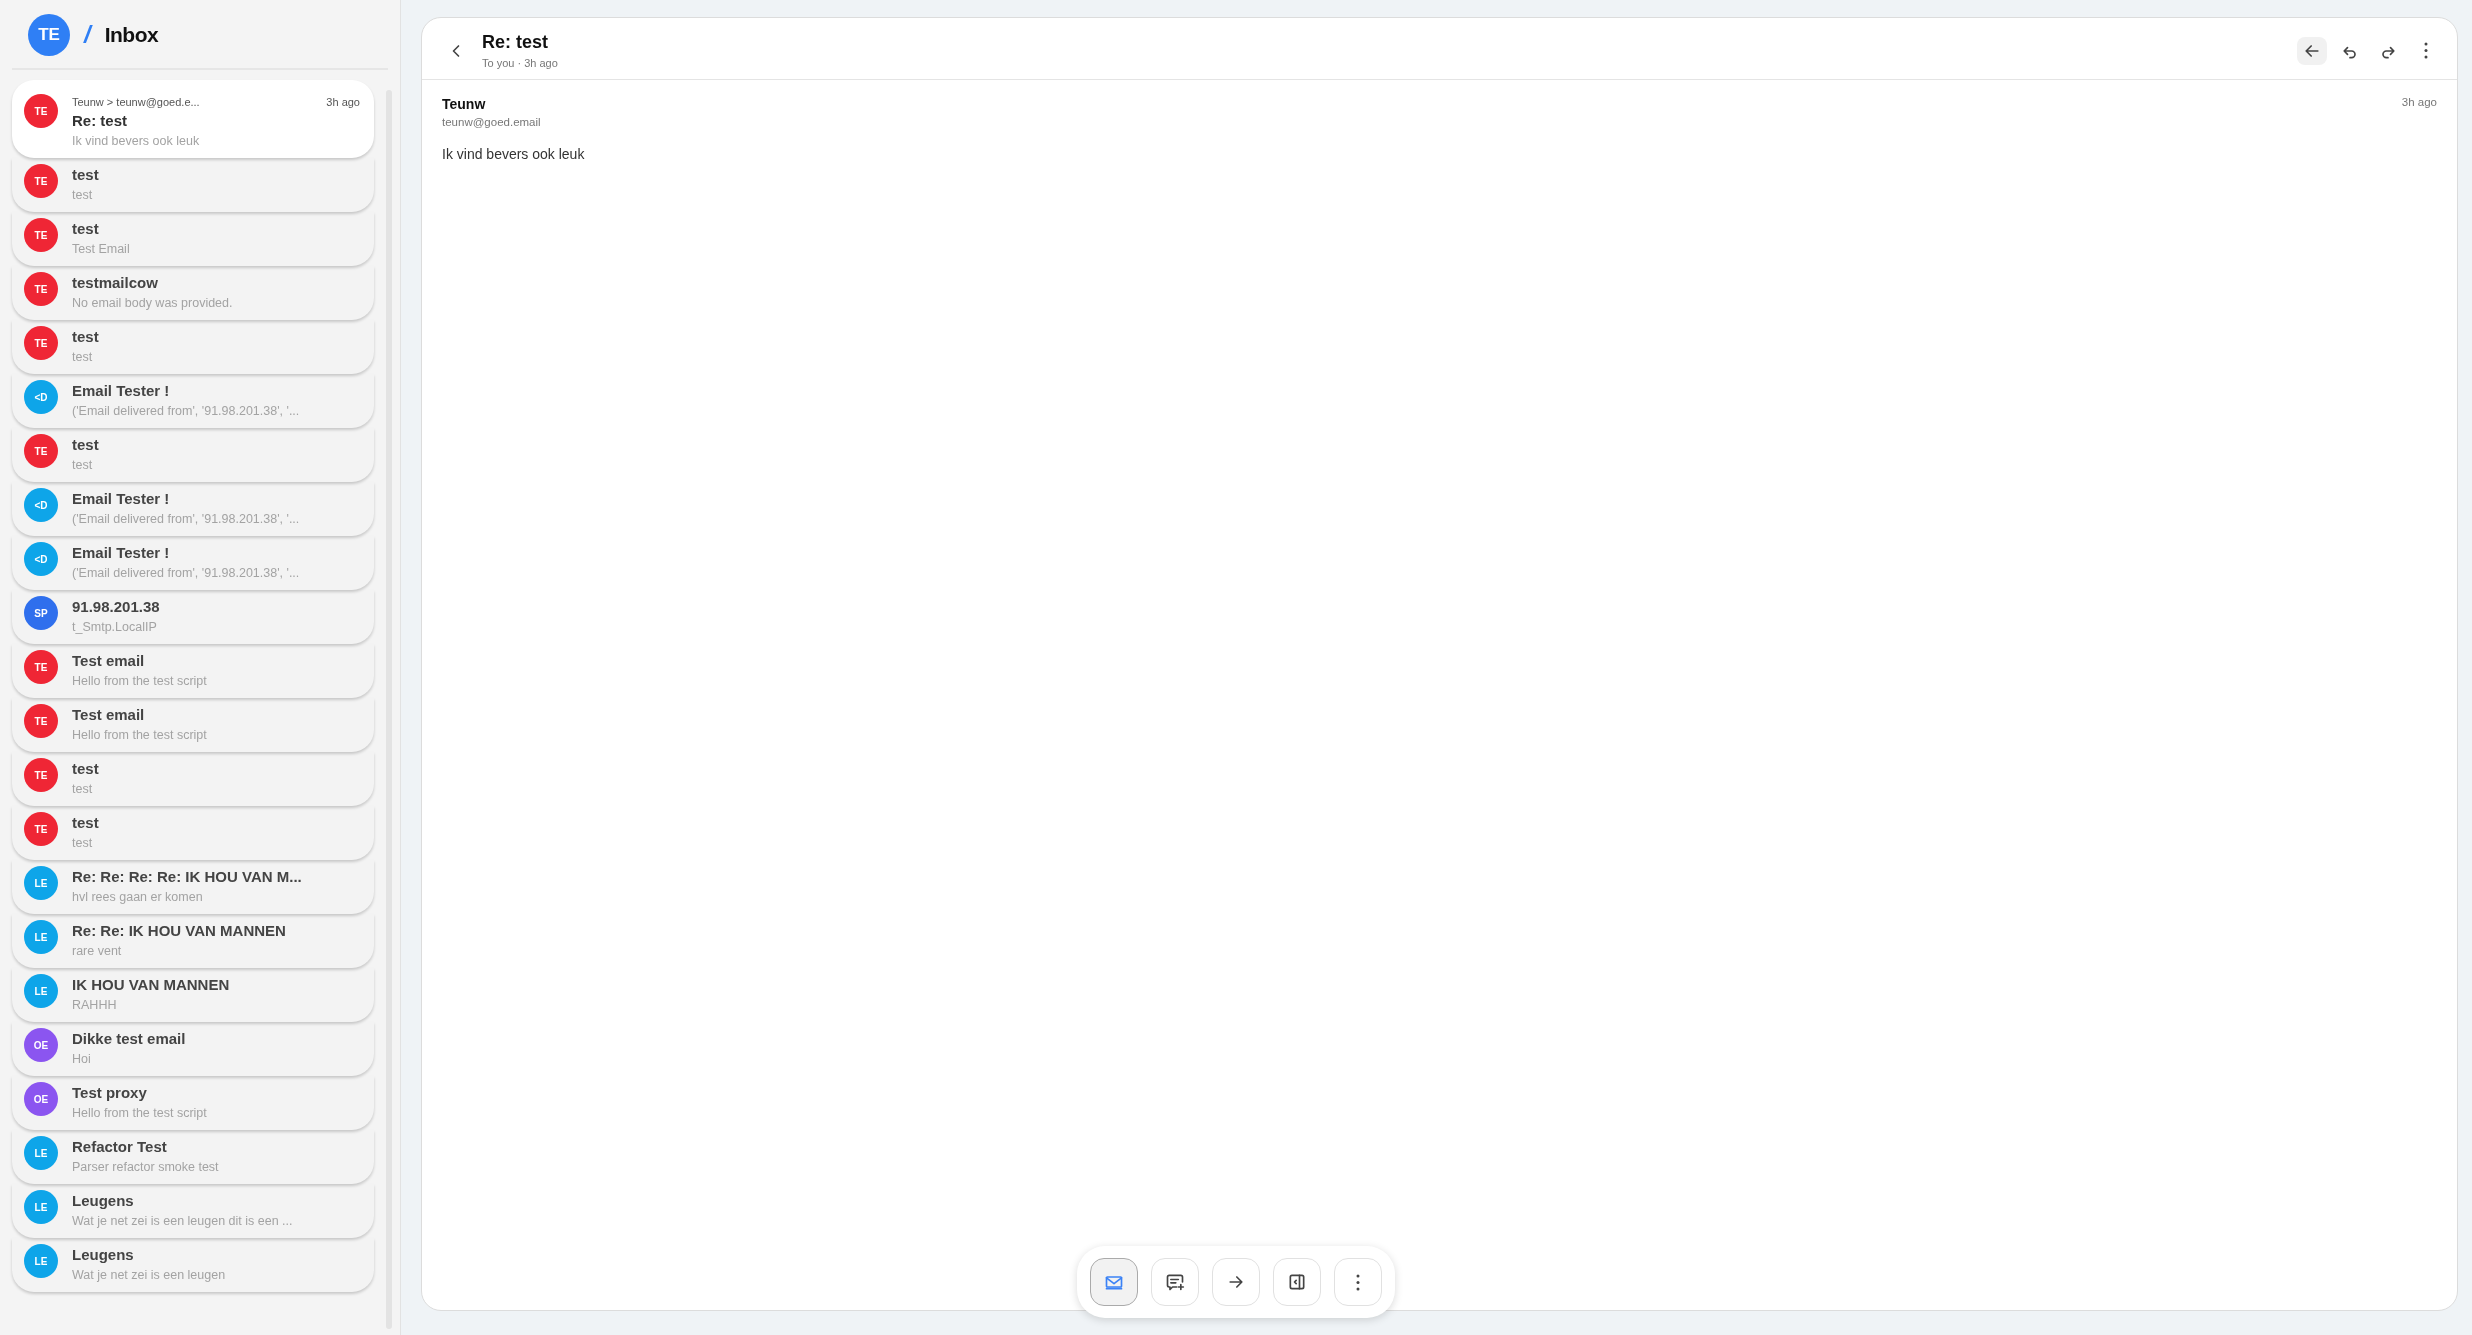 The height and width of the screenshot is (1335, 2472). Describe the element at coordinates (515, 42) in the screenshot. I see `email-title: Re: test` at that location.